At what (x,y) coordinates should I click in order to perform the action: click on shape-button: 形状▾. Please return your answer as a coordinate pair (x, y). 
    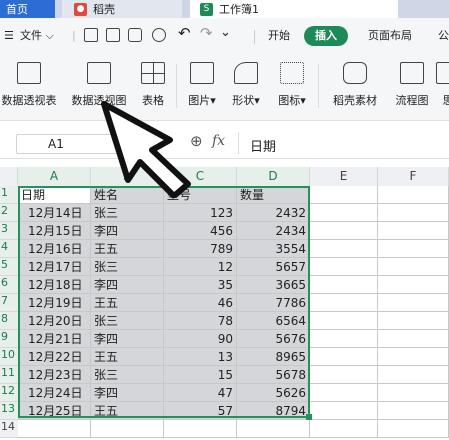
    Looking at the image, I should click on (246, 88).